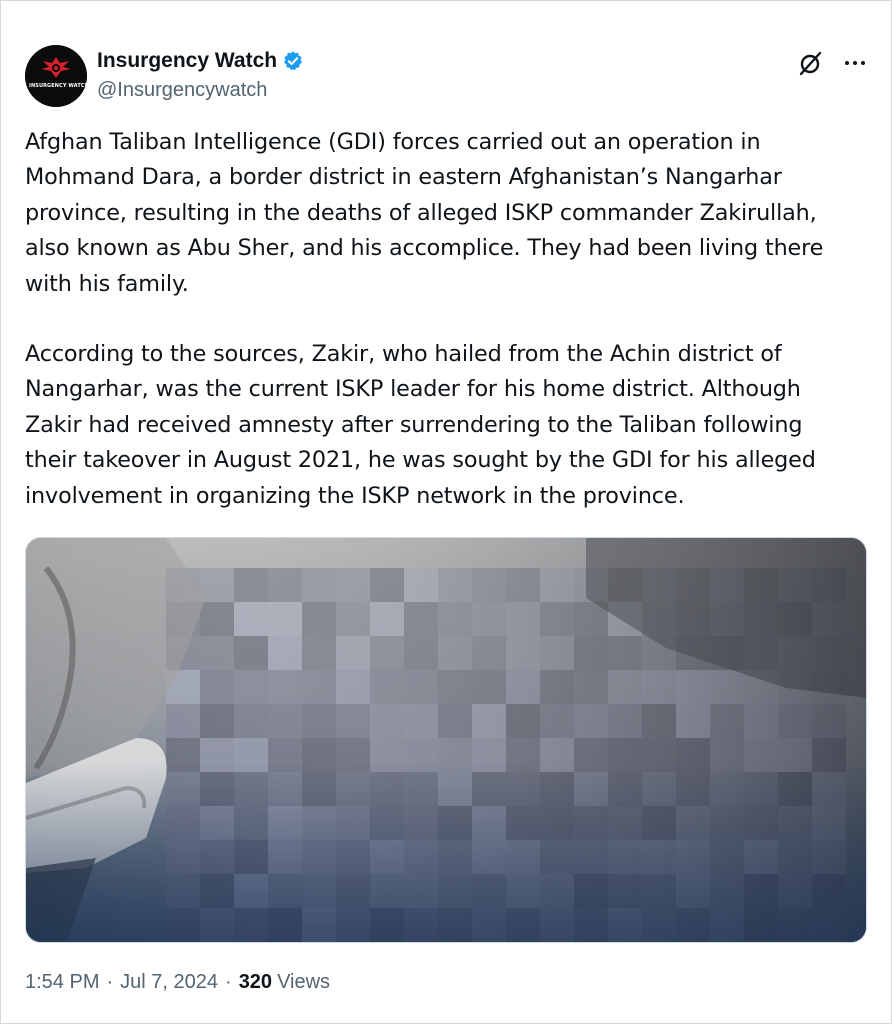 Image resolution: width=892 pixels, height=1024 pixels. What do you see at coordinates (832, 63) in the screenshot?
I see `header-actions` at bounding box center [832, 63].